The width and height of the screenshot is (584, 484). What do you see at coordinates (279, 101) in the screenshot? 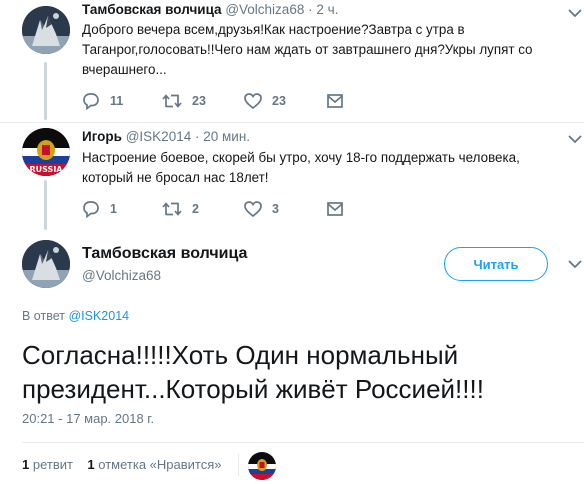
I see `like-count: 23` at bounding box center [279, 101].